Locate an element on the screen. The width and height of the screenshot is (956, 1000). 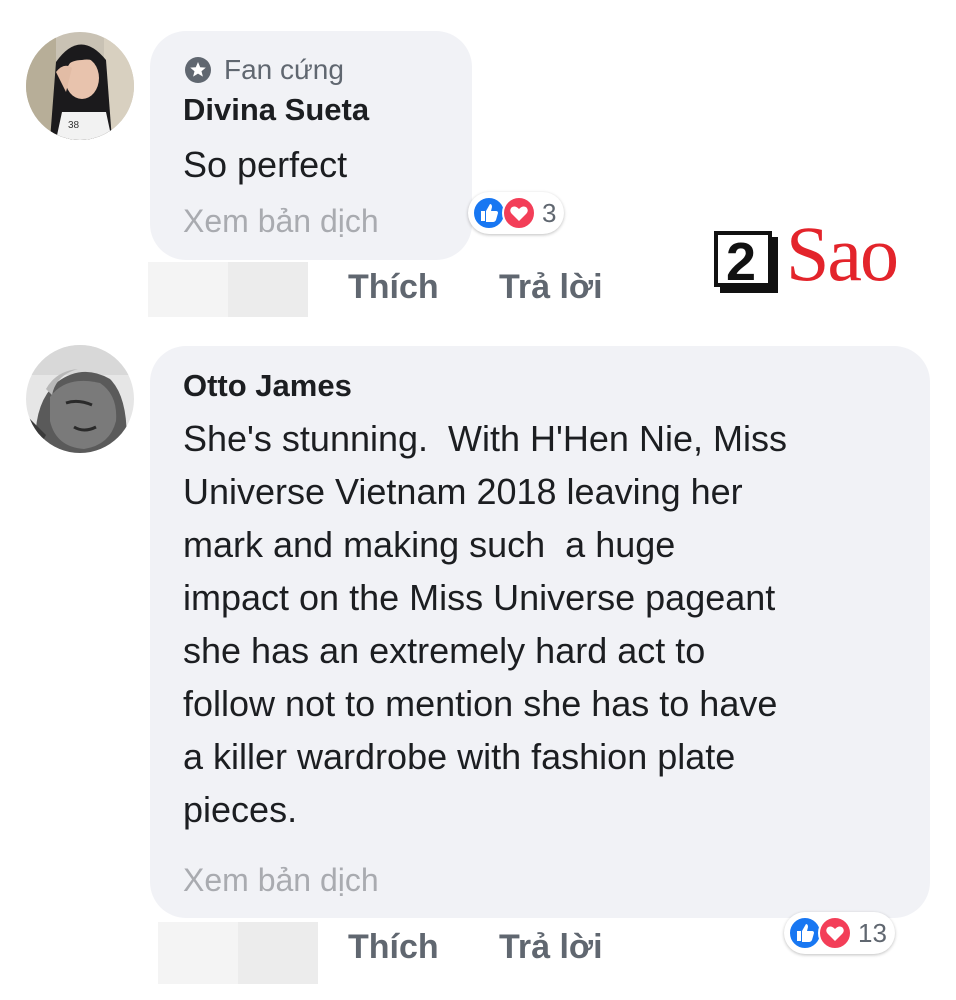
reaction-summary: 13 is located at coordinates (839, 933).